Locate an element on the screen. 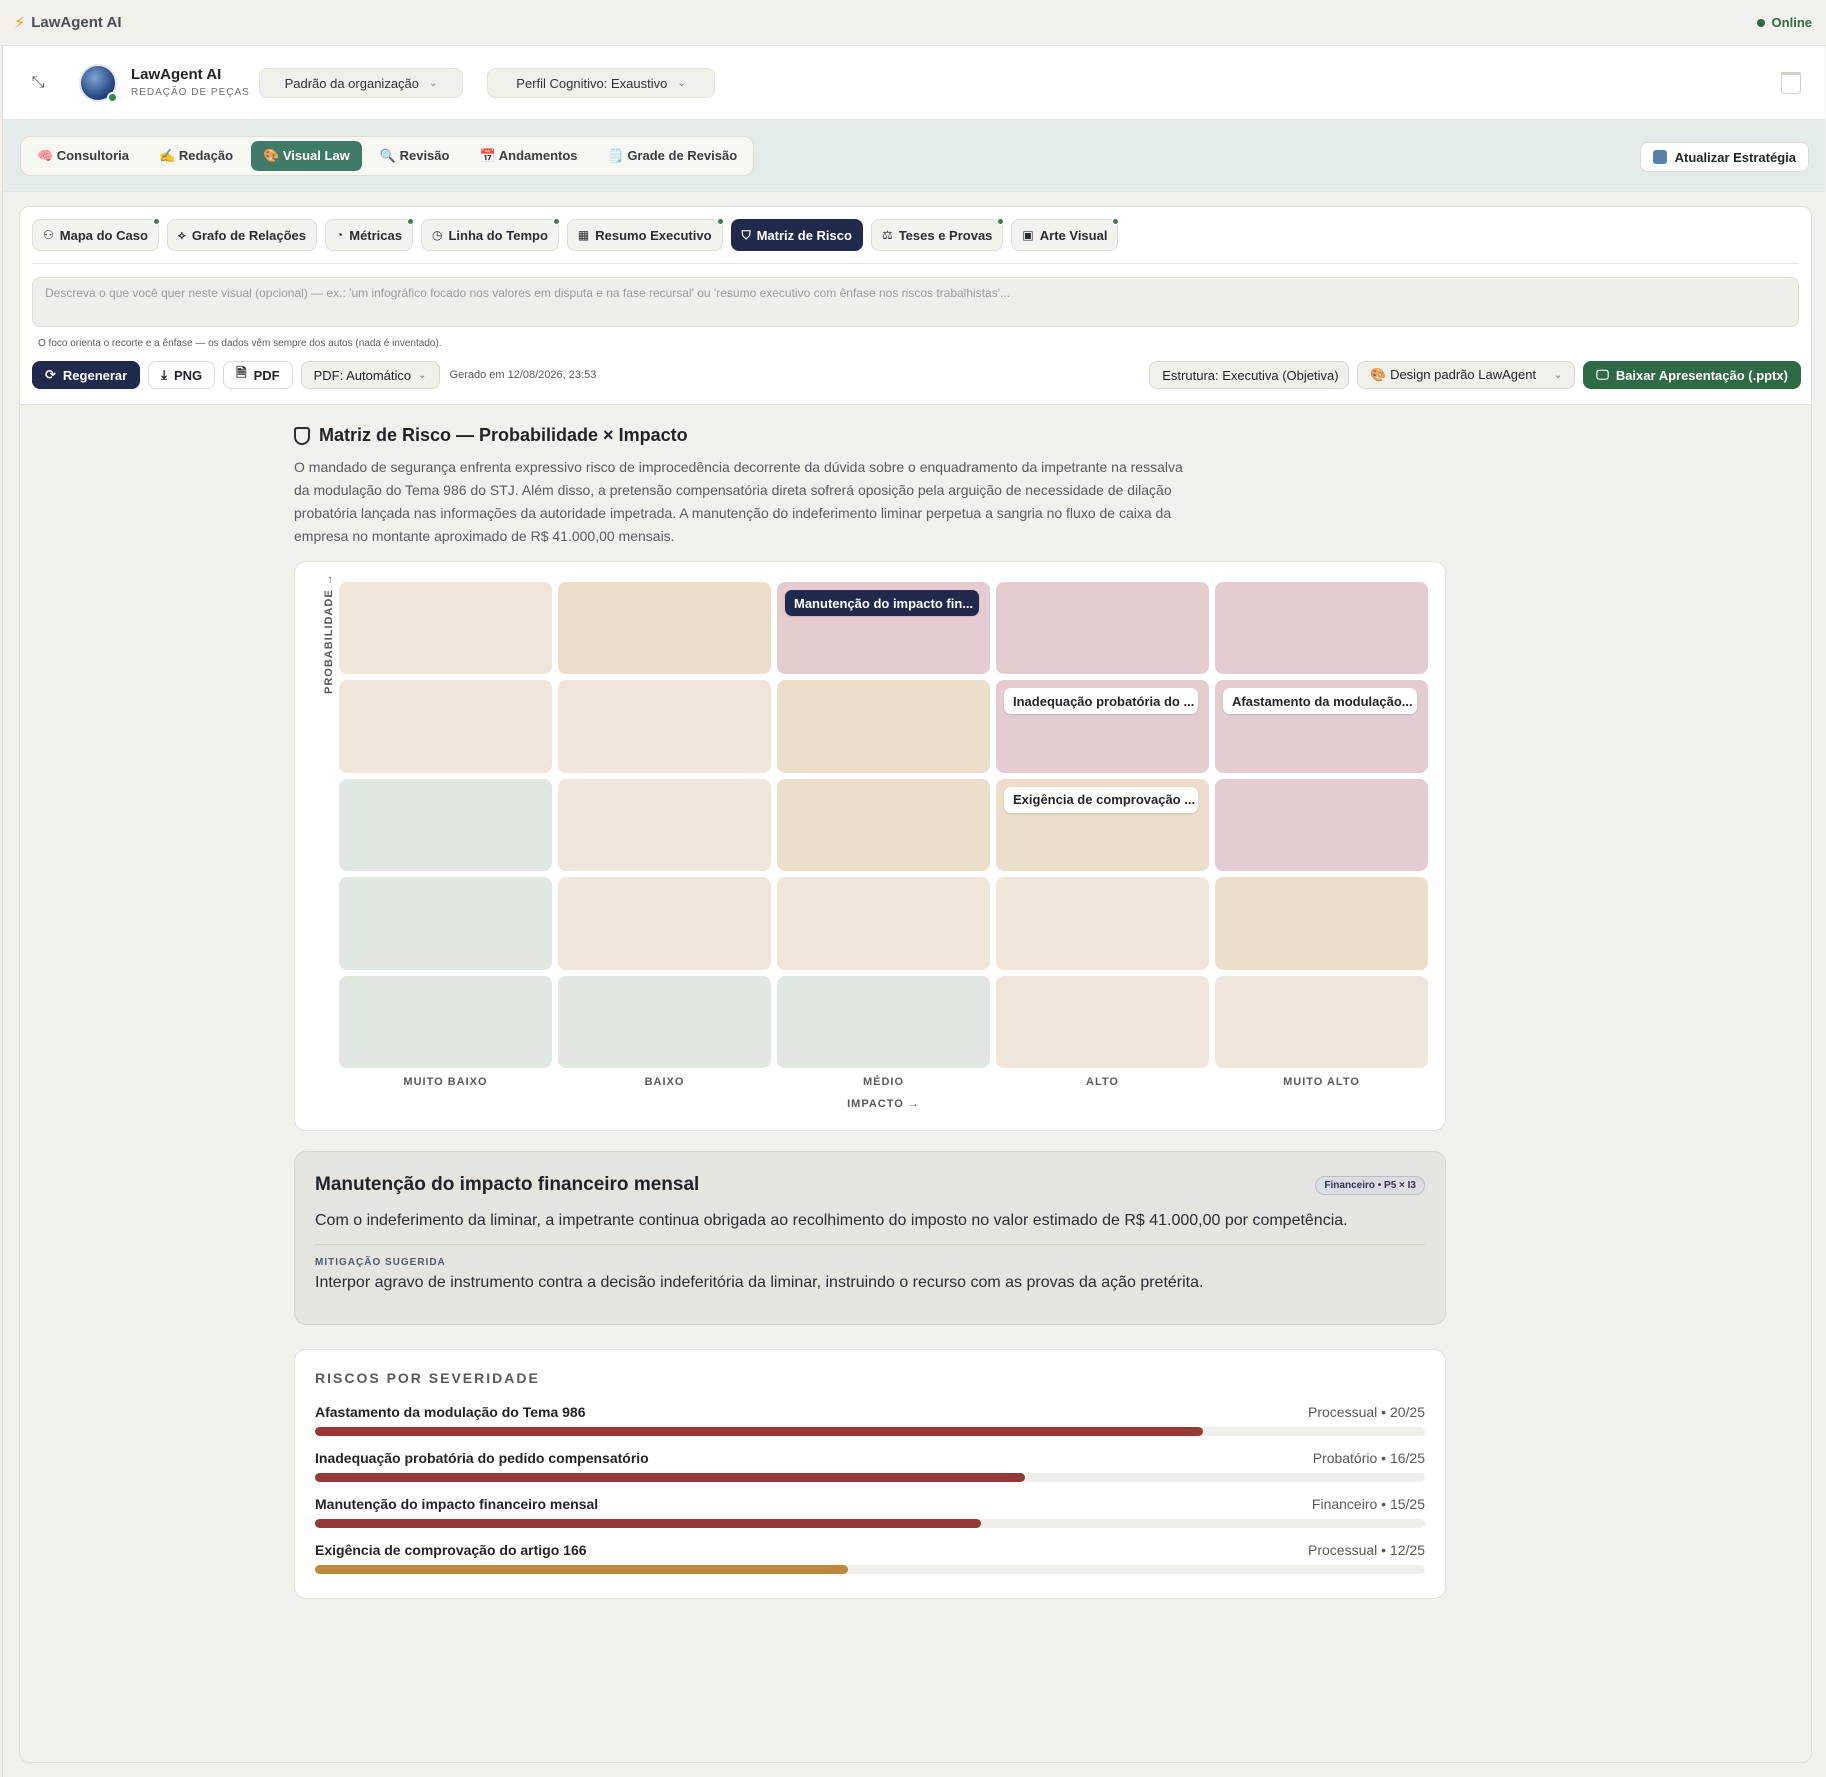 The height and width of the screenshot is (1777, 1826). cell-p4-i1 is located at coordinates (445, 726).